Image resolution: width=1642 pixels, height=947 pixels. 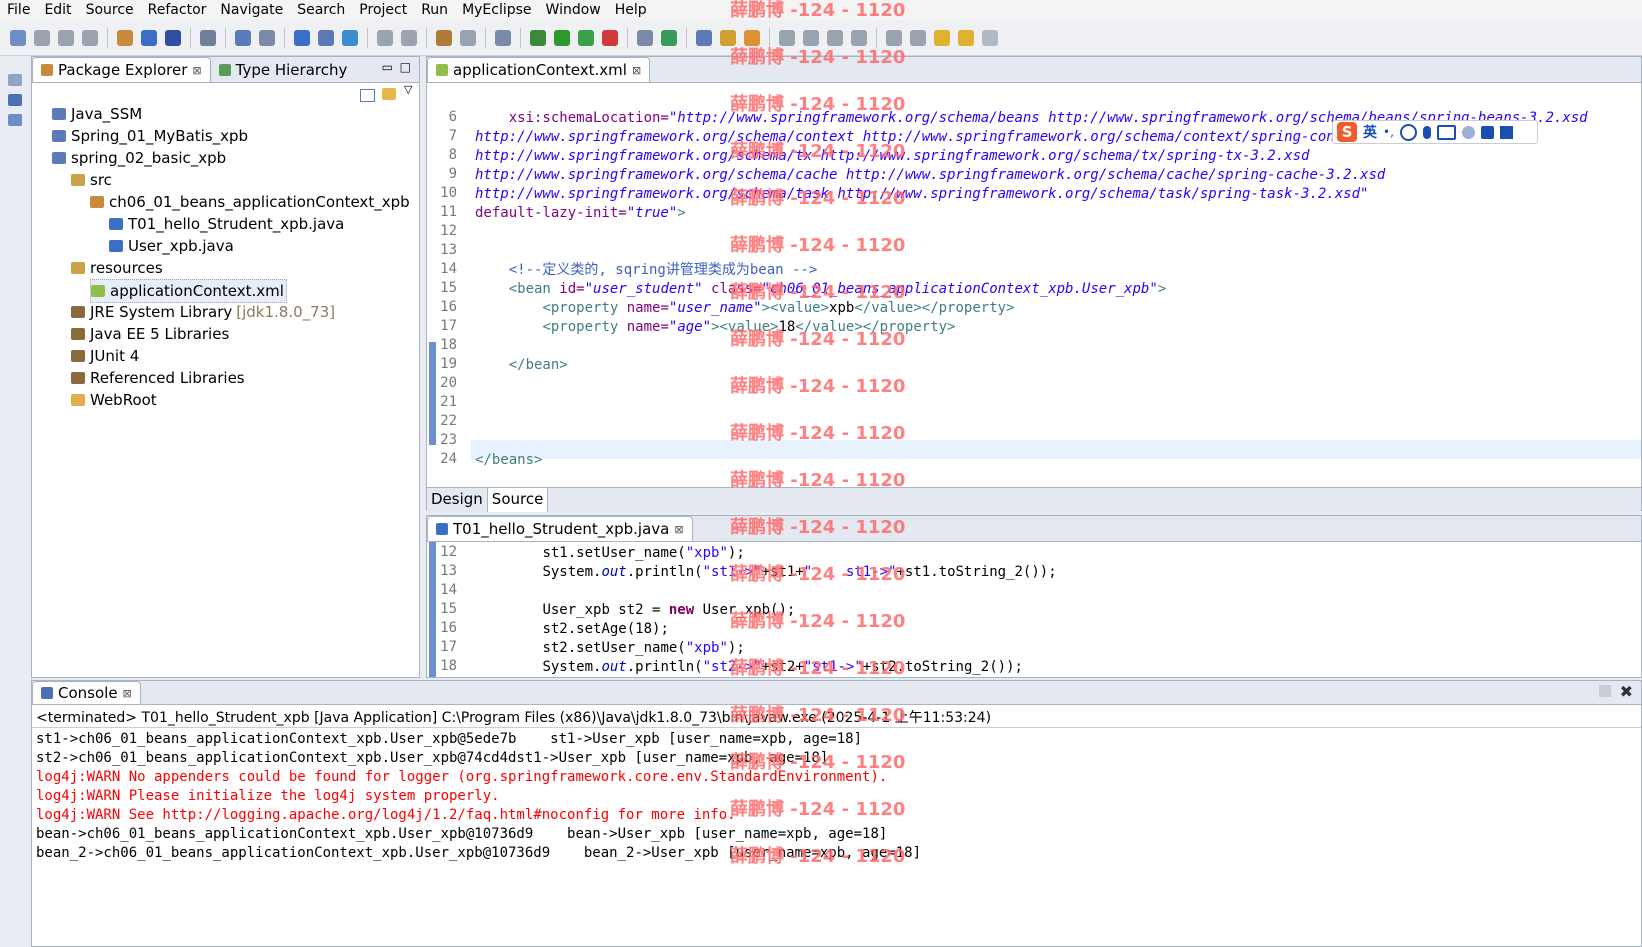 I want to click on emoji-icon, so click(x=1408, y=132).